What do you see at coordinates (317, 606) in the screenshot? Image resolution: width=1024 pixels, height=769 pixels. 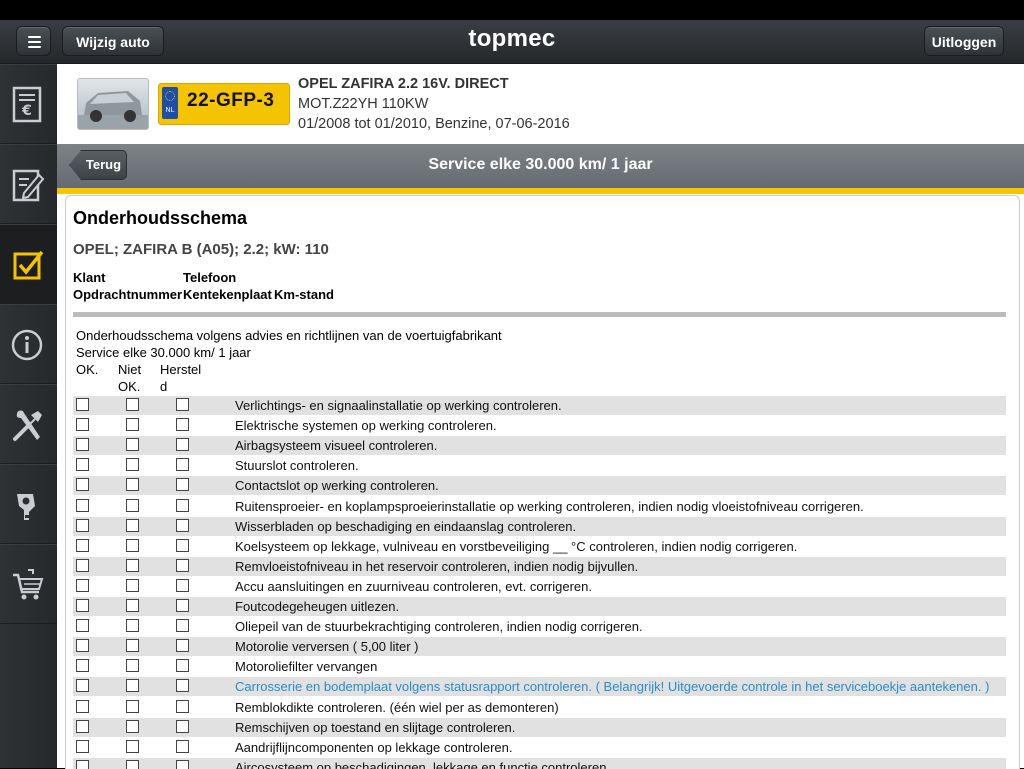 I see `checklist-item-text: Foutcodegeheugen uitlezen.` at bounding box center [317, 606].